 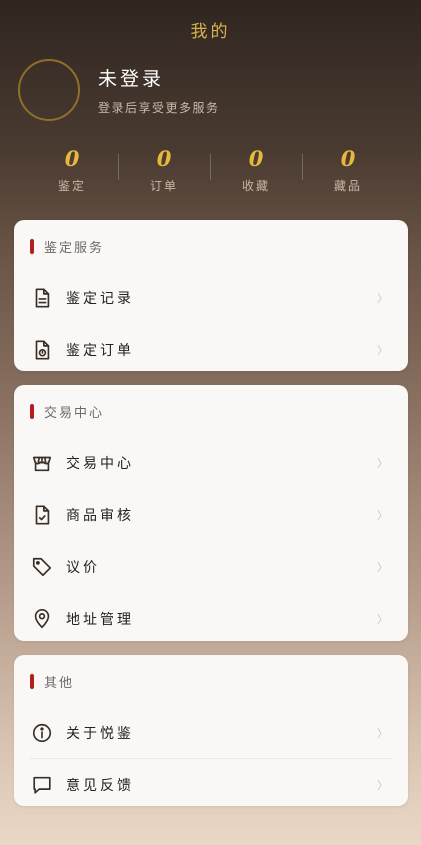 I want to click on section-title: 其他, so click(x=59, y=683).